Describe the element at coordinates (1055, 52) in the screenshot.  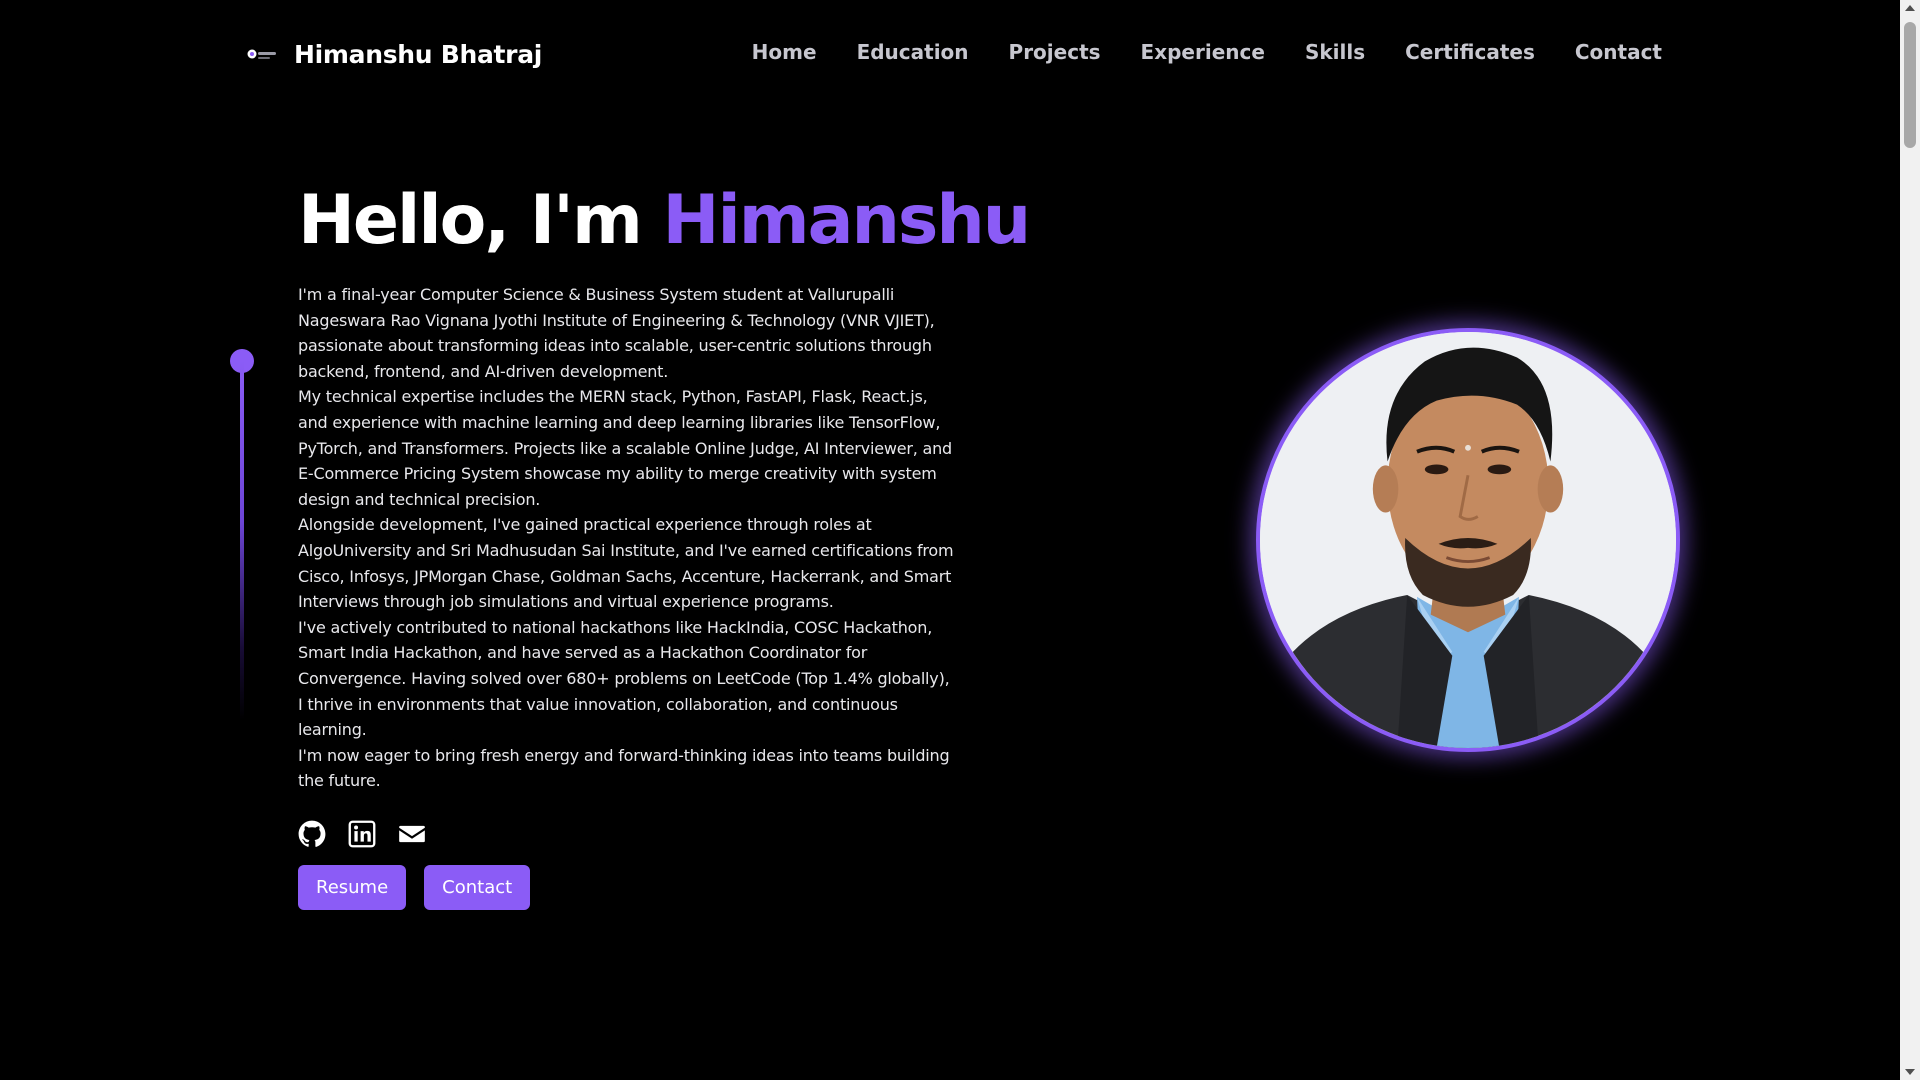
I see `nav-link-projects: Projects` at that location.